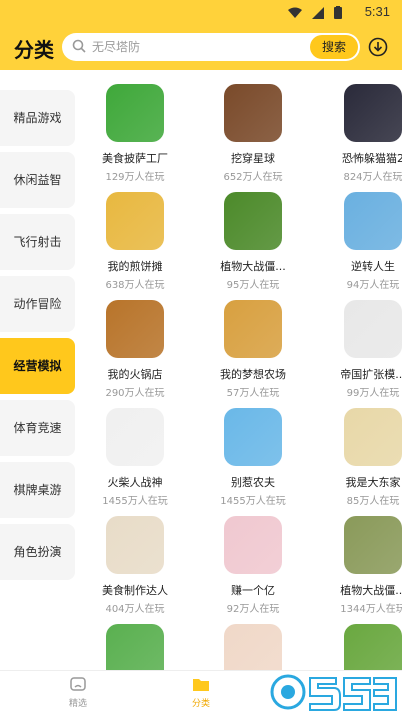 The image size is (402, 716). I want to click on game-card: 我是大东家 85万人在玩, so click(360, 457).